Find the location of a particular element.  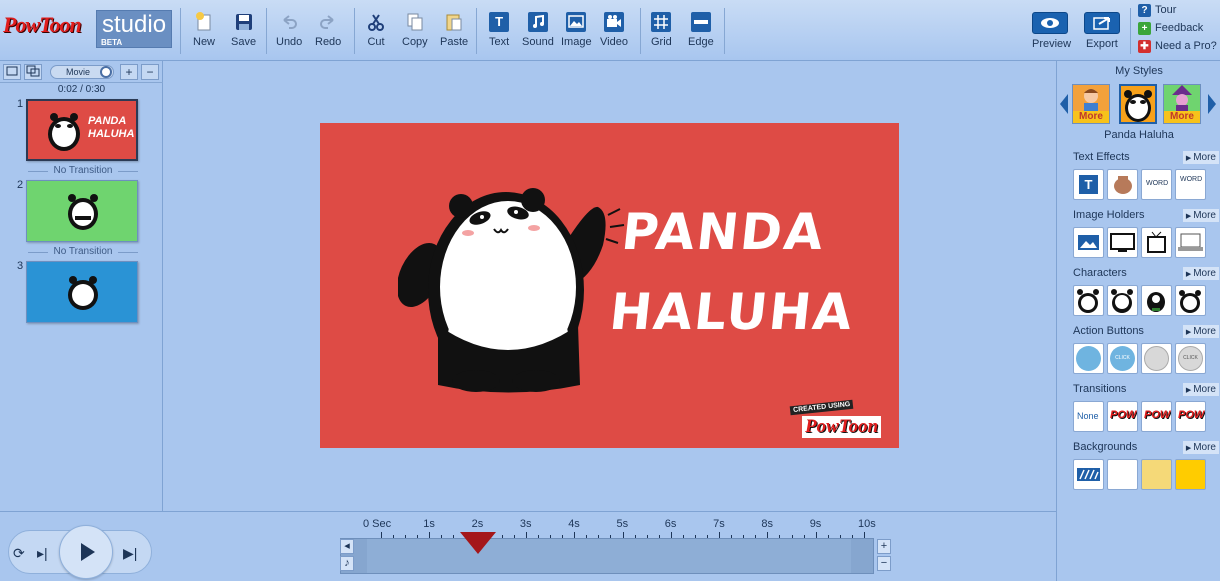

transition-label-1: No Transition is located at coordinates (83, 170).